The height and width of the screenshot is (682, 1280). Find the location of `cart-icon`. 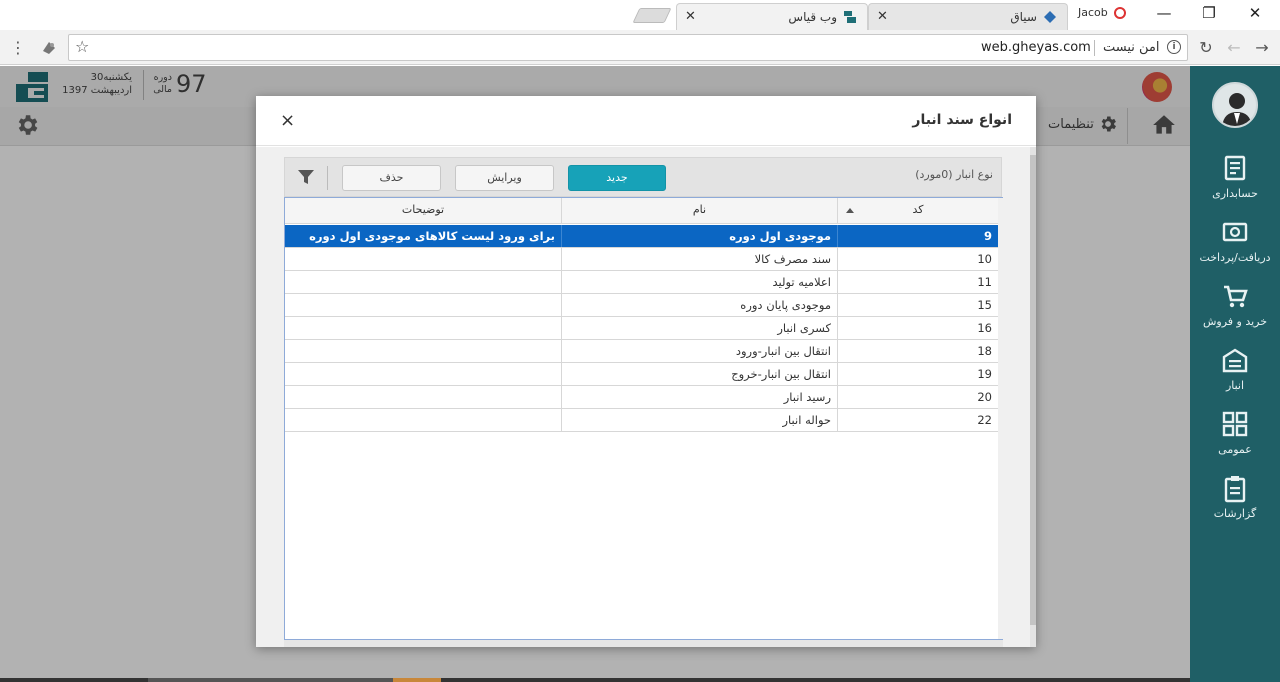

cart-icon is located at coordinates (1236, 296).